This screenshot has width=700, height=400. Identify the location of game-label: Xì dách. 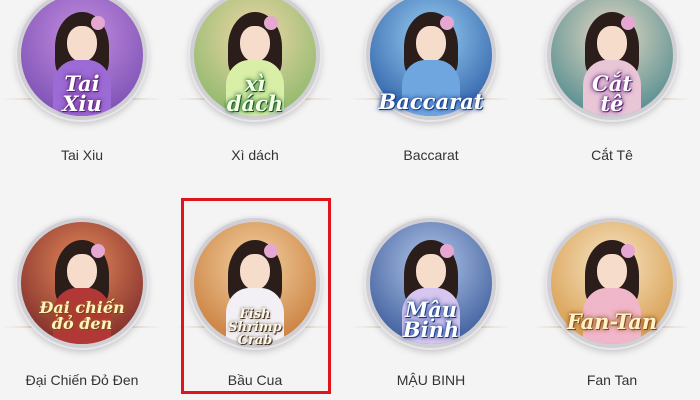
(255, 155).